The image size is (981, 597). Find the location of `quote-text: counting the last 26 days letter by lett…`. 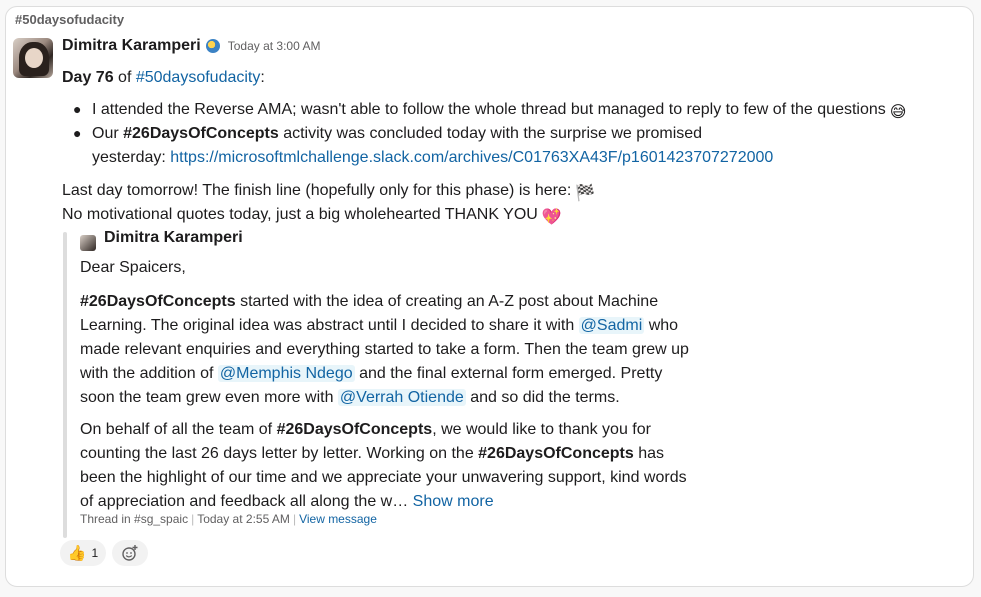

quote-text: counting the last 26 days letter by lett… is located at coordinates (372, 453).